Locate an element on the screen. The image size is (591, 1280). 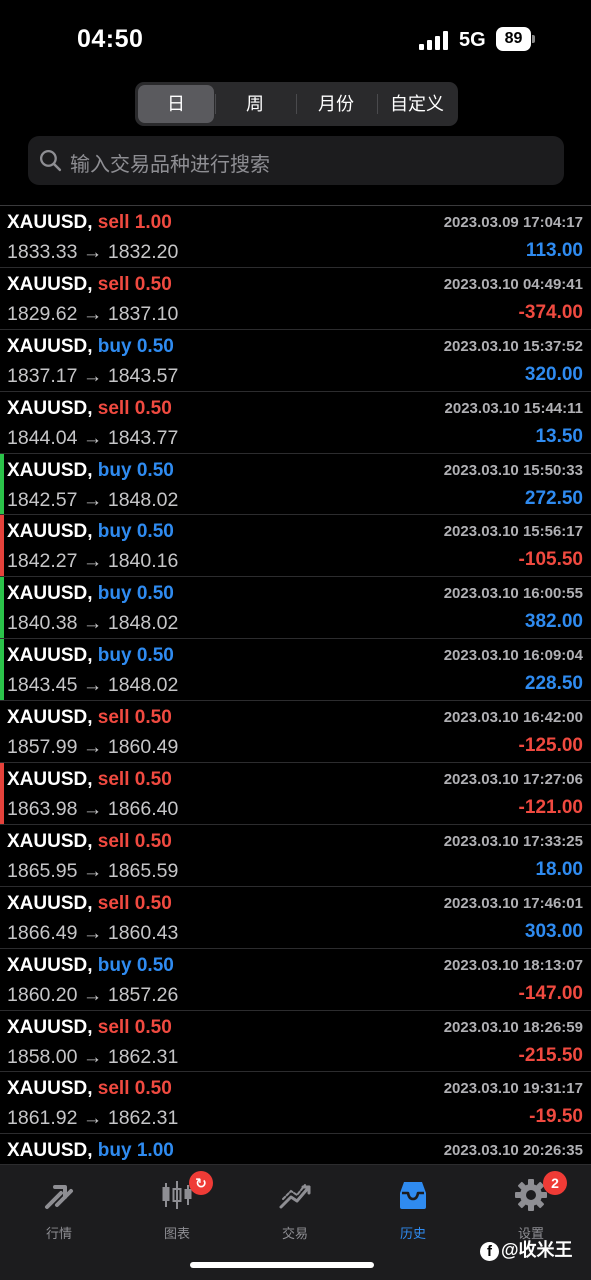
open-price: 1842.27 is located at coordinates (42, 561).